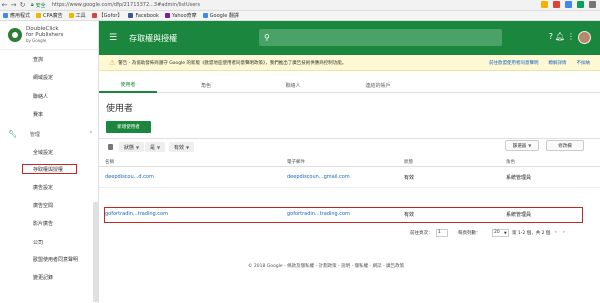  What do you see at coordinates (584, 63) in the screenshot?
I see `dismiss-link: 不採納` at bounding box center [584, 63].